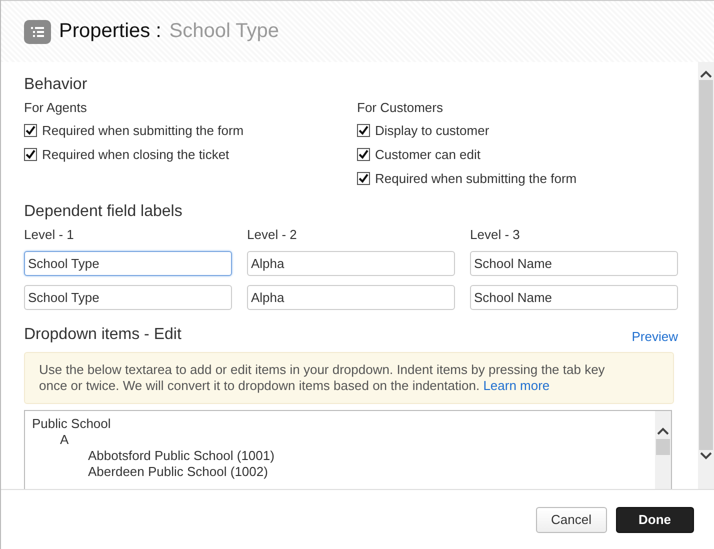  I want to click on section-heading: Behavior, so click(56, 85).